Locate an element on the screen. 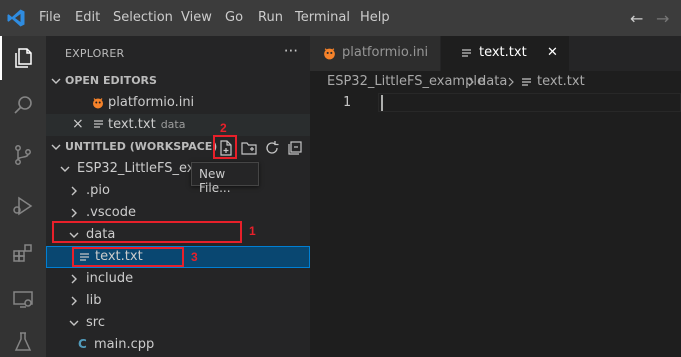 Image resolution: width=681 pixels, height=357 pixels. run-debug-icon is located at coordinates (23, 206).